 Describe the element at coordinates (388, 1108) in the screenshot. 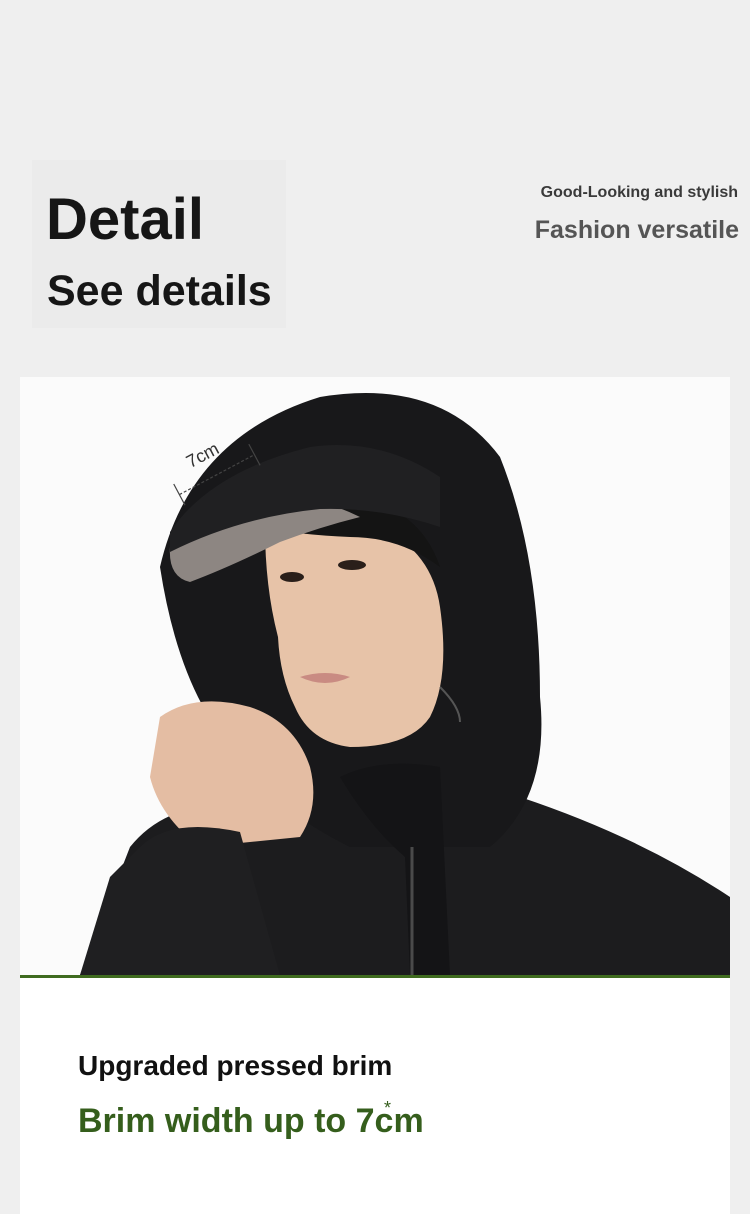

I see `sparkle-icon: *` at that location.